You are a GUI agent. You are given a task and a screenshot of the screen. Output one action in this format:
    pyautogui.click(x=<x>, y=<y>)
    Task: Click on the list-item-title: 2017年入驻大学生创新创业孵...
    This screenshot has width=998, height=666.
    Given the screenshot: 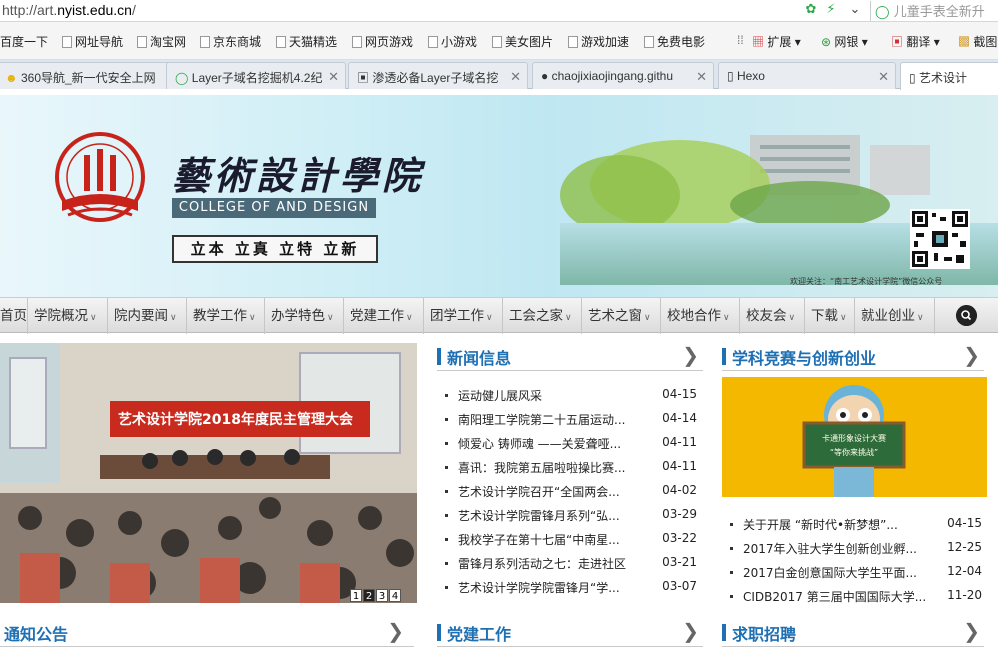 What is the action you would take?
    pyautogui.click(x=830, y=548)
    